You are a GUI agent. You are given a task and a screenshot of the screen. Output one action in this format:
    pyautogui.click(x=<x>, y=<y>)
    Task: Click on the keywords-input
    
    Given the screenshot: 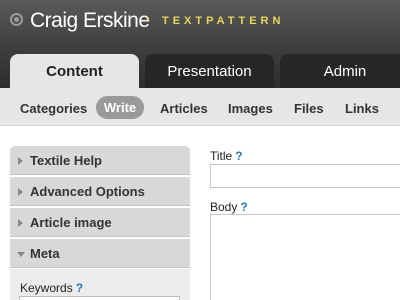 What is the action you would take?
    pyautogui.click(x=99, y=298)
    